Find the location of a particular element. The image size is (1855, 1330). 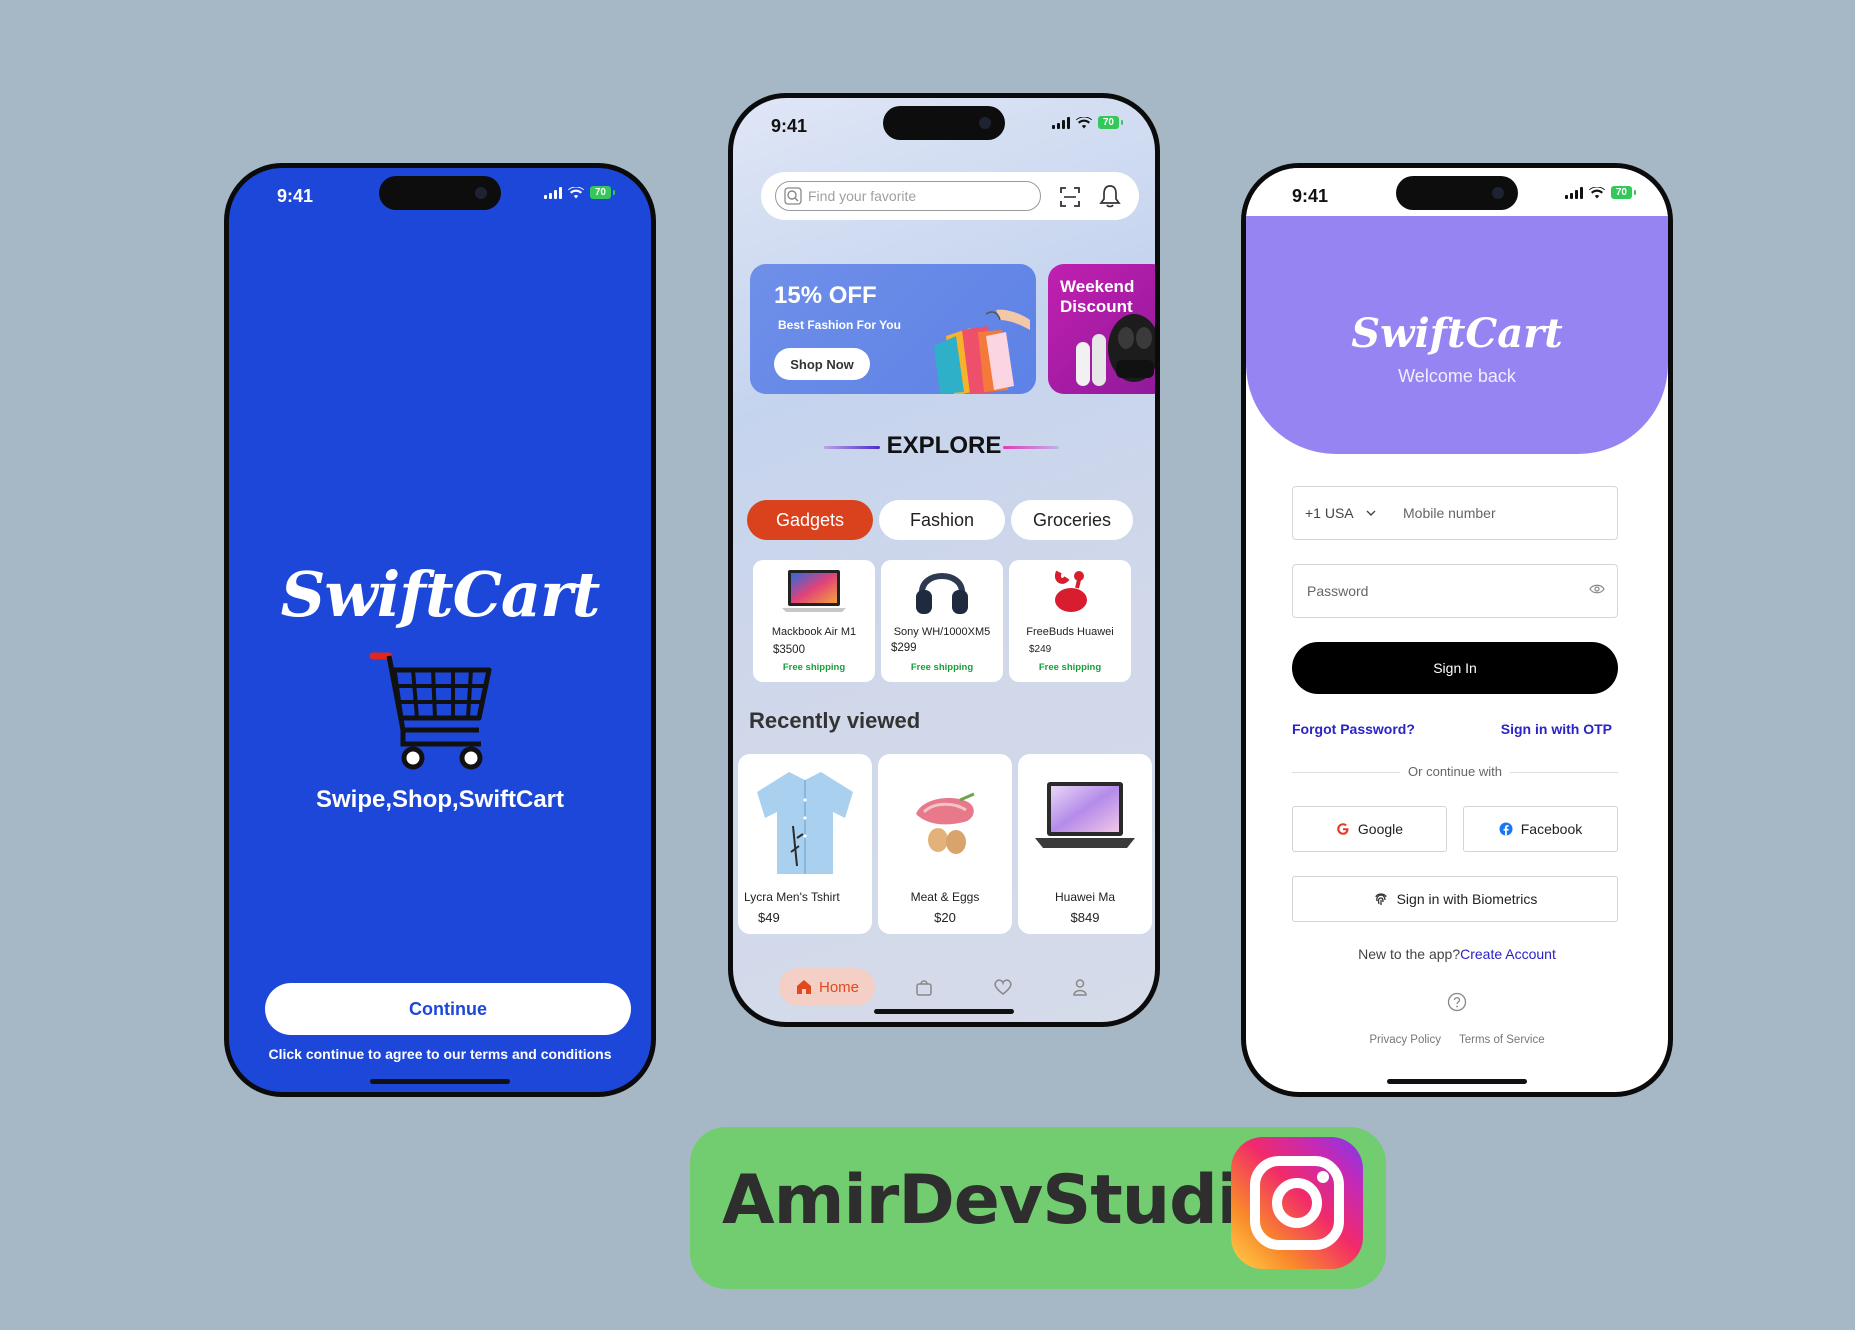

google-button: Google is located at coordinates (1369, 829).